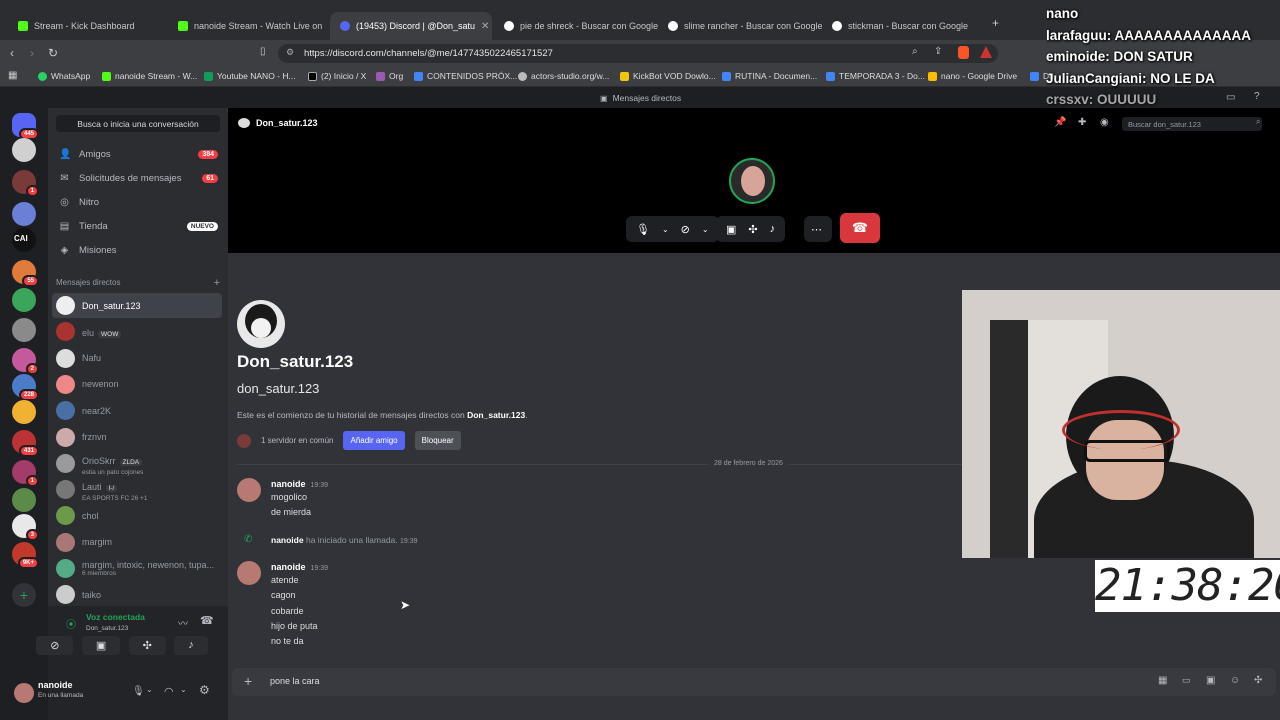 The width and height of the screenshot is (1280, 720). I want to click on system-author: nanoide, so click(287, 540).